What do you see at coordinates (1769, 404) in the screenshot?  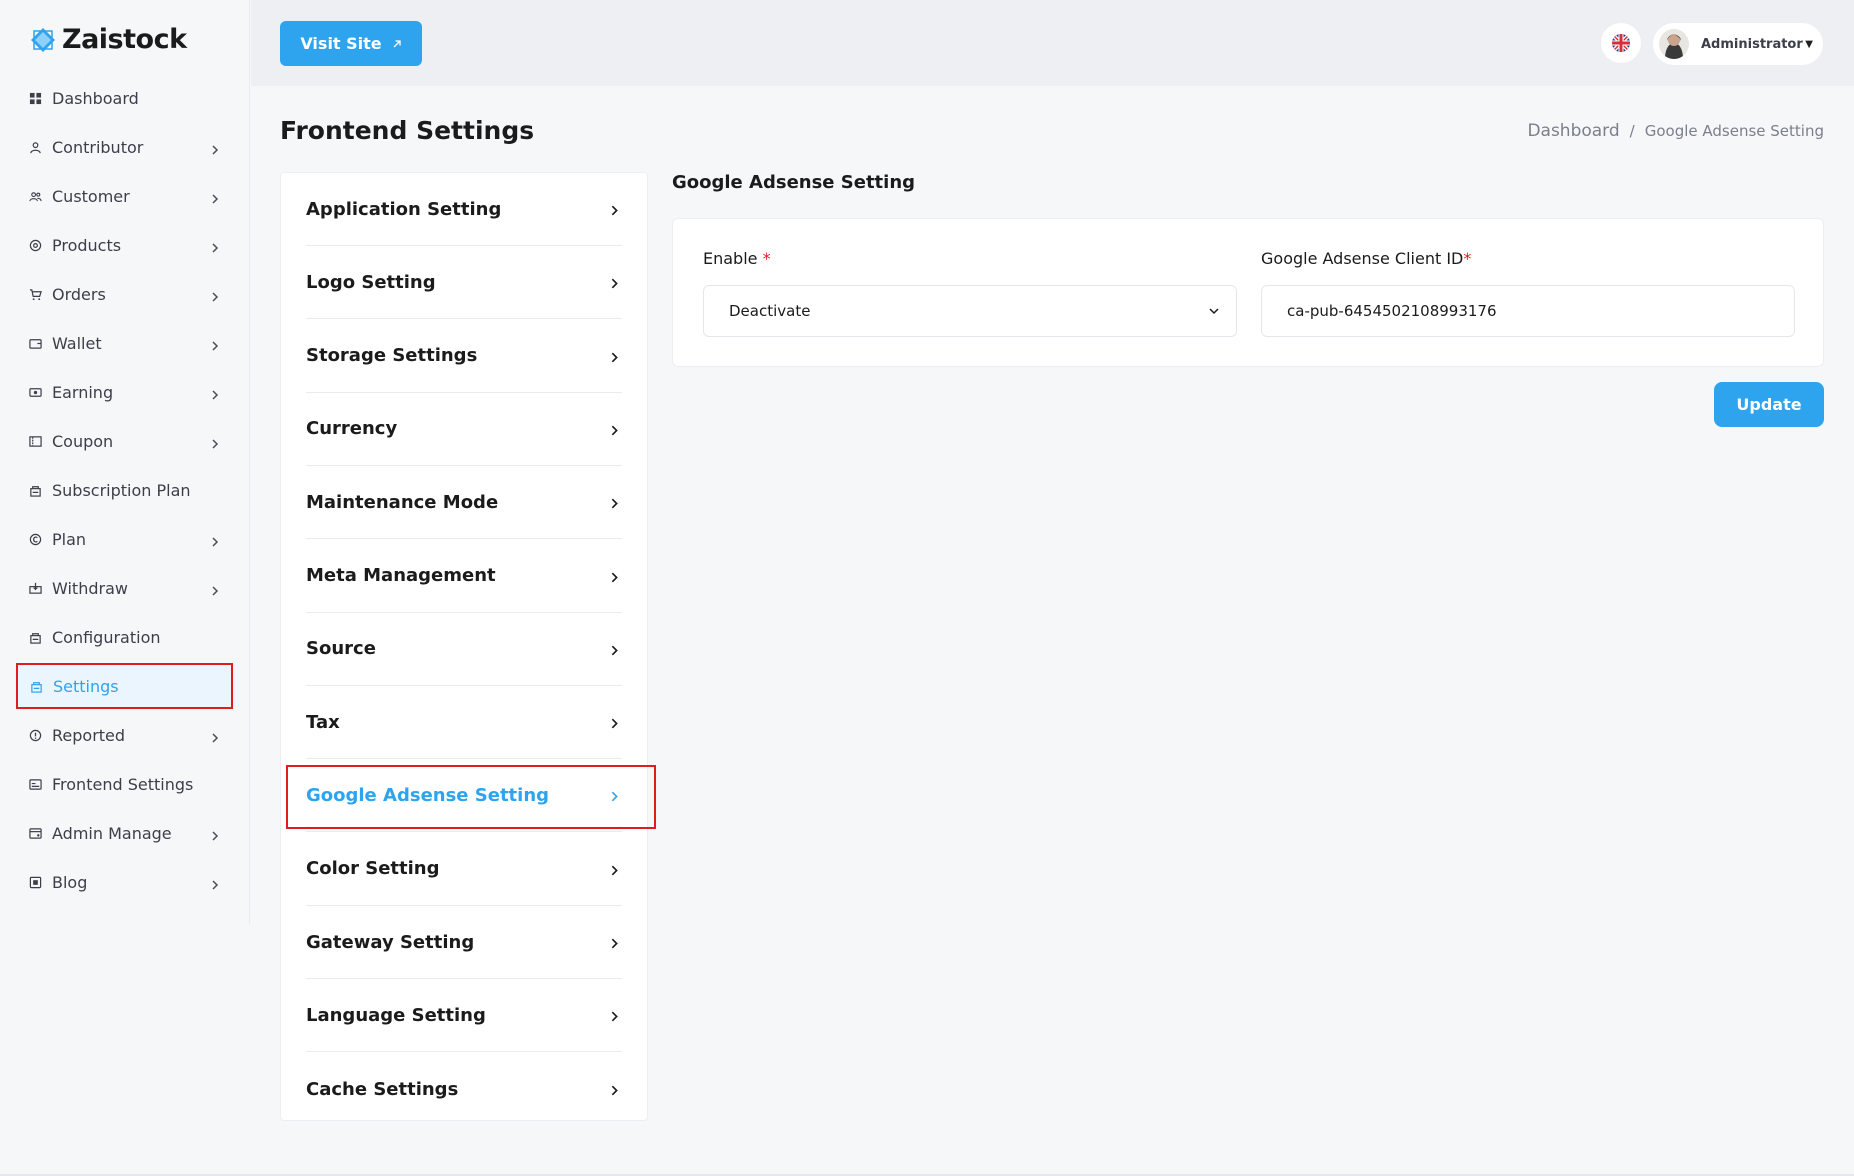 I see `update-button: Update` at bounding box center [1769, 404].